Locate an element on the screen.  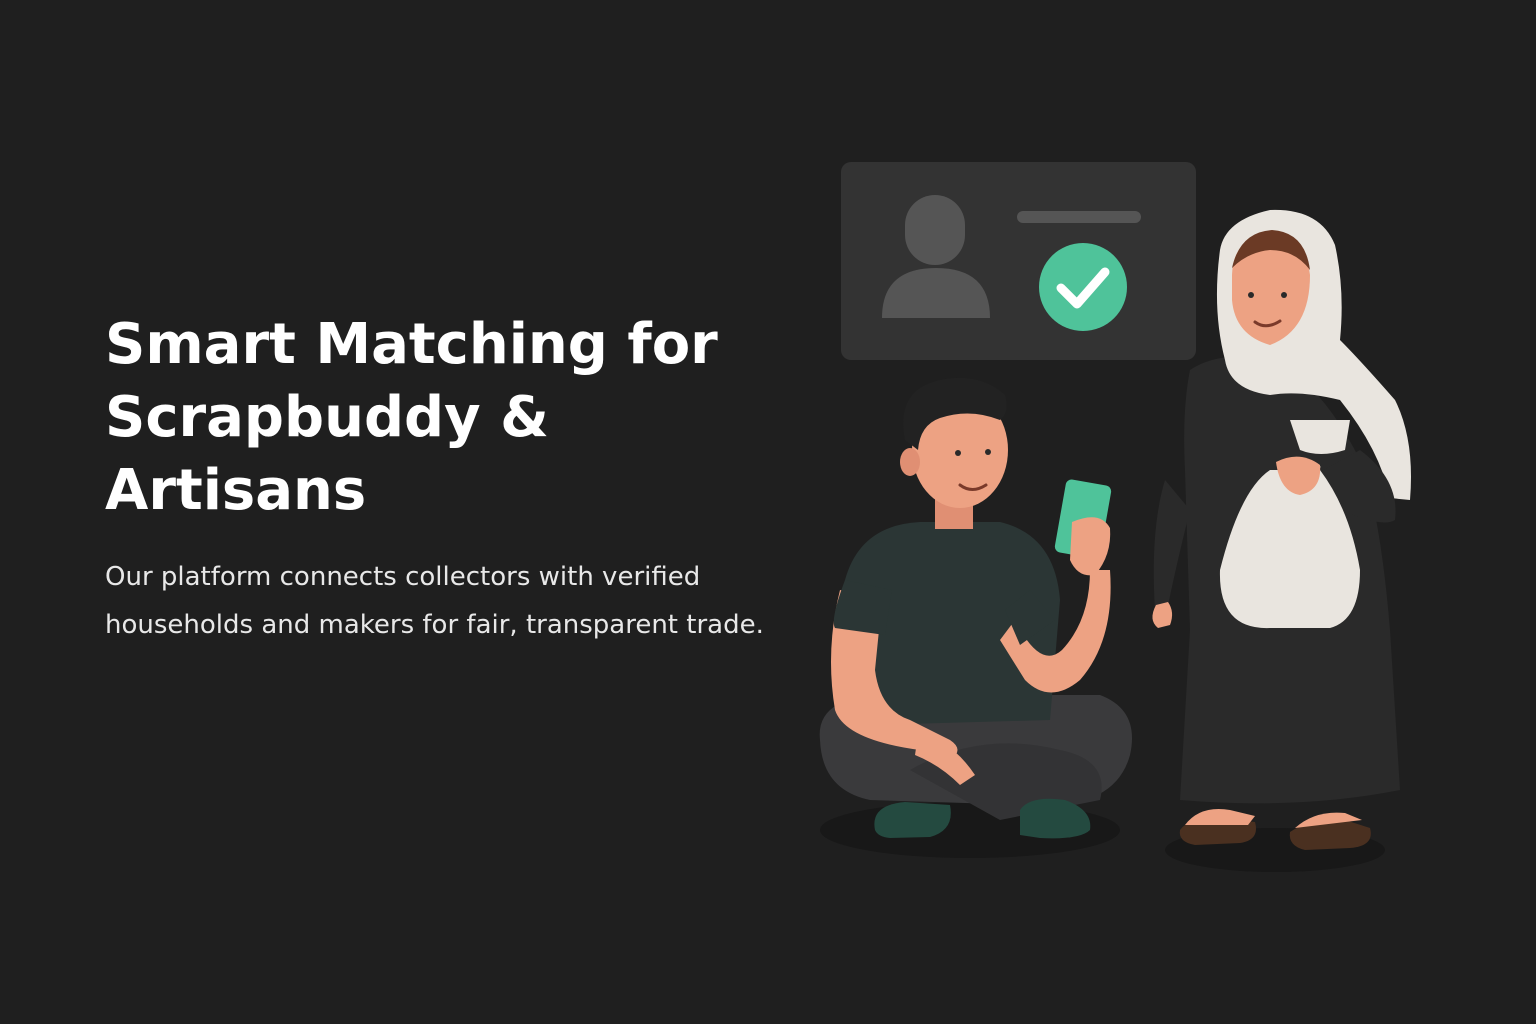
collector-figure is located at coordinates (975, 608).